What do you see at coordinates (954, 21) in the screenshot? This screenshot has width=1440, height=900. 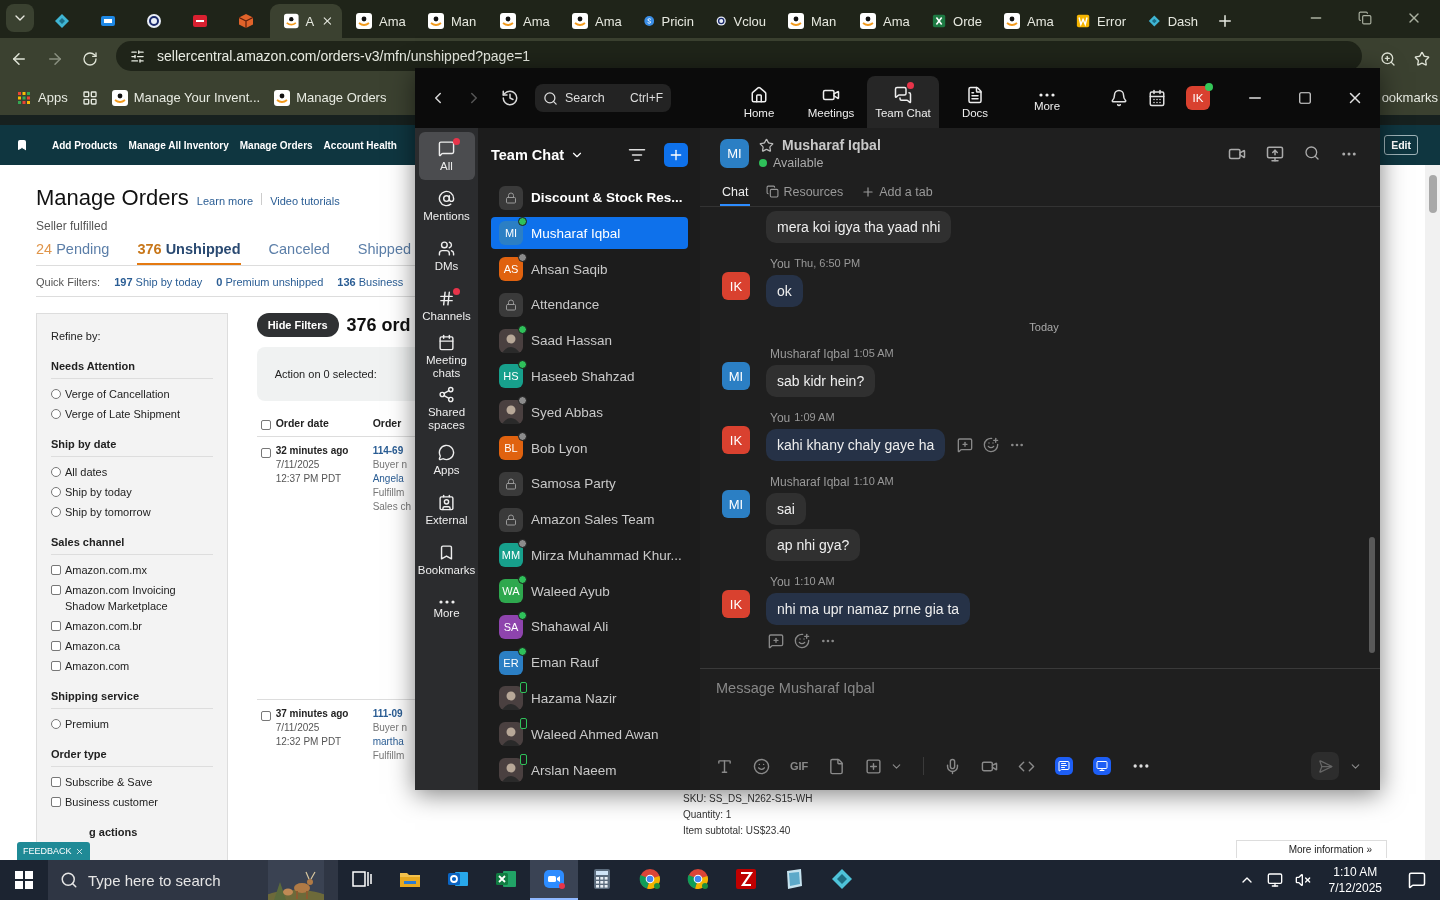 I see `browser-tab: Orde` at bounding box center [954, 21].